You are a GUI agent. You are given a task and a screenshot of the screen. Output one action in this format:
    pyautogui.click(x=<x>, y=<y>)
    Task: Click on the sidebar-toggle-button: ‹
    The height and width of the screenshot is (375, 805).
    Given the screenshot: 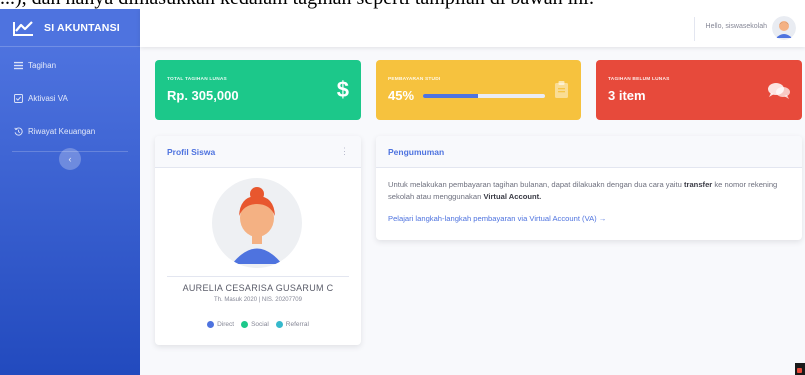 What is the action you would take?
    pyautogui.click(x=70, y=159)
    